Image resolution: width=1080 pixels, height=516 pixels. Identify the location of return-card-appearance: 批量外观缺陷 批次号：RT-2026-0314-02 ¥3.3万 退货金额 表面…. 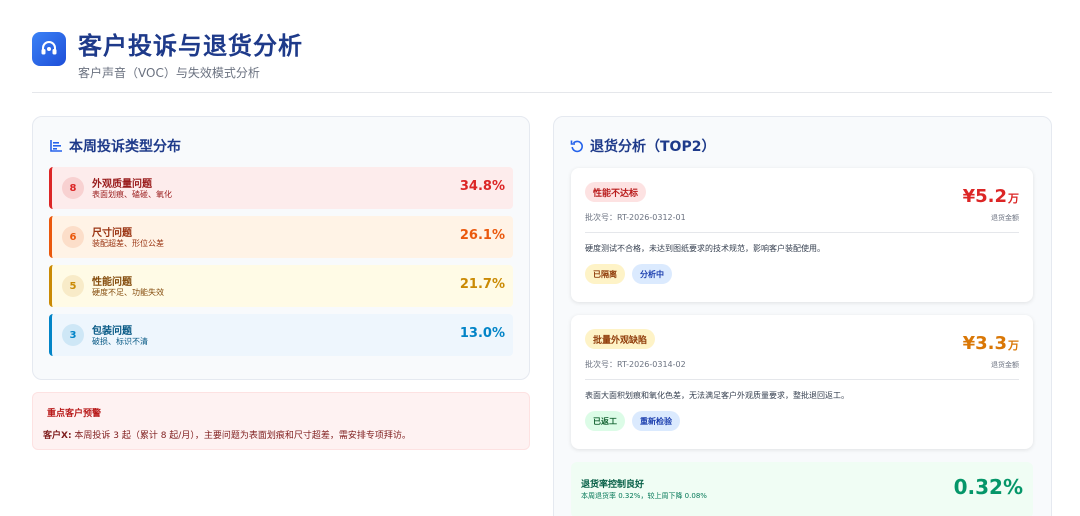
(802, 382).